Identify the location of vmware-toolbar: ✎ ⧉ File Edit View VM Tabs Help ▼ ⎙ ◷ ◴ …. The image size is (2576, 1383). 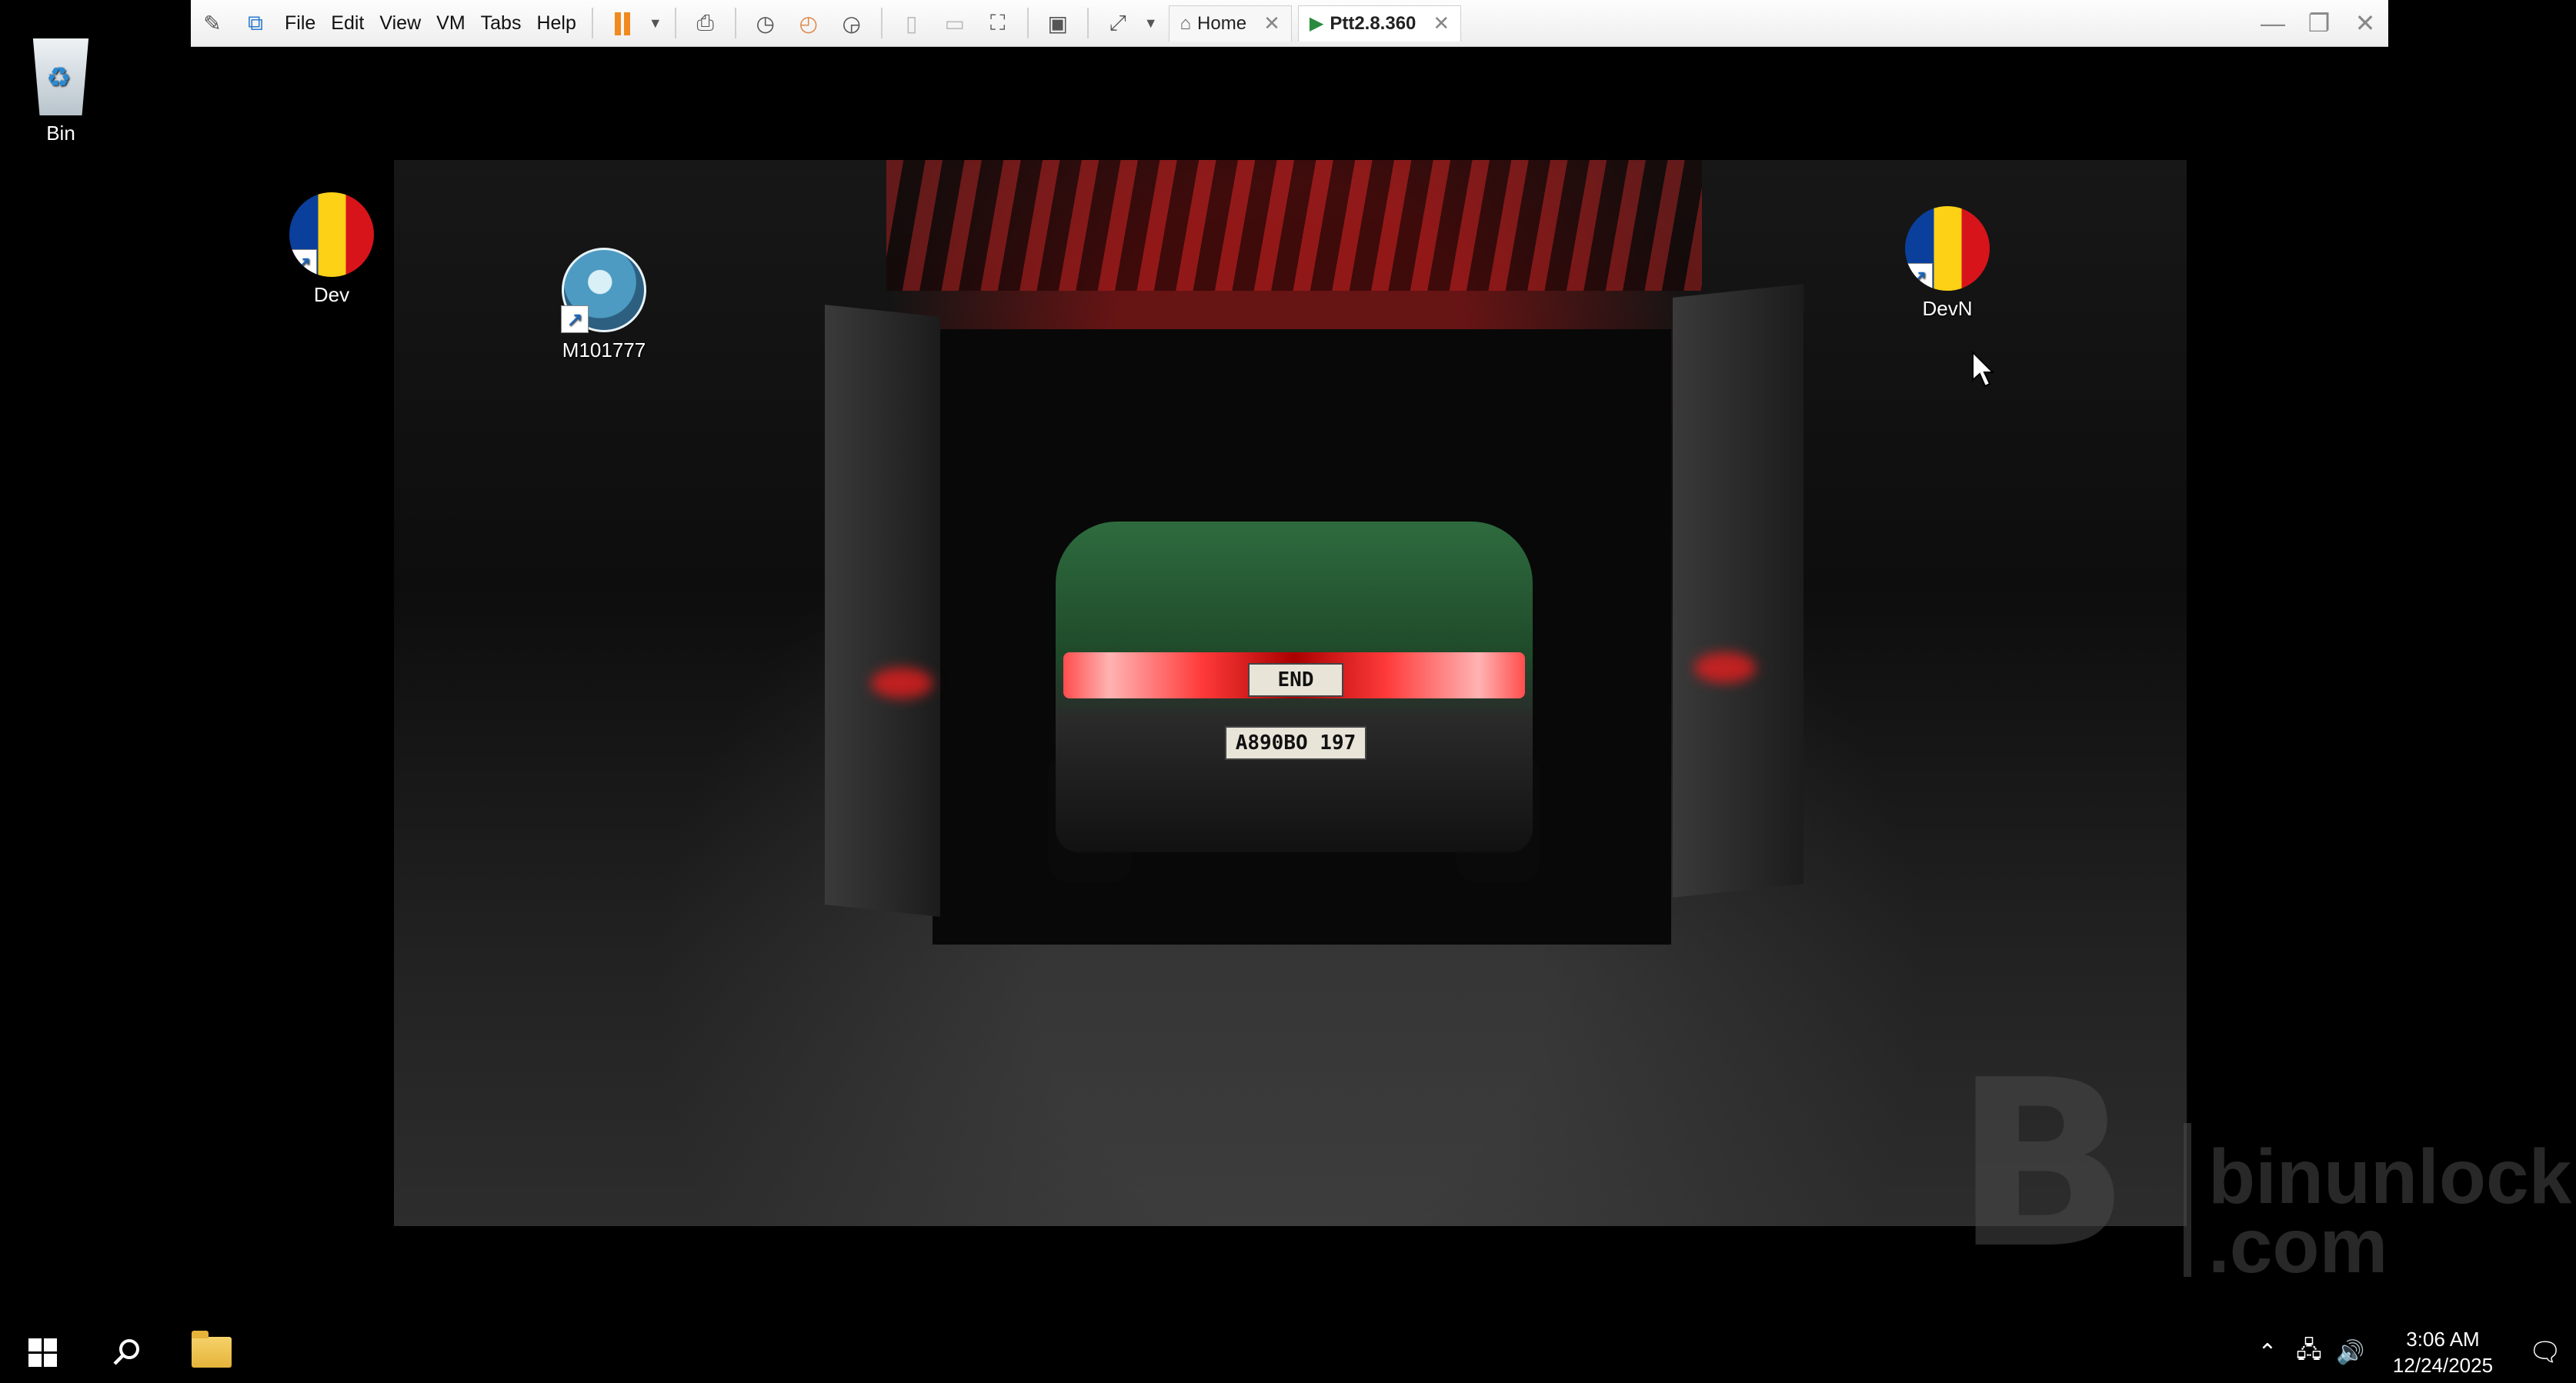
(1290, 23).